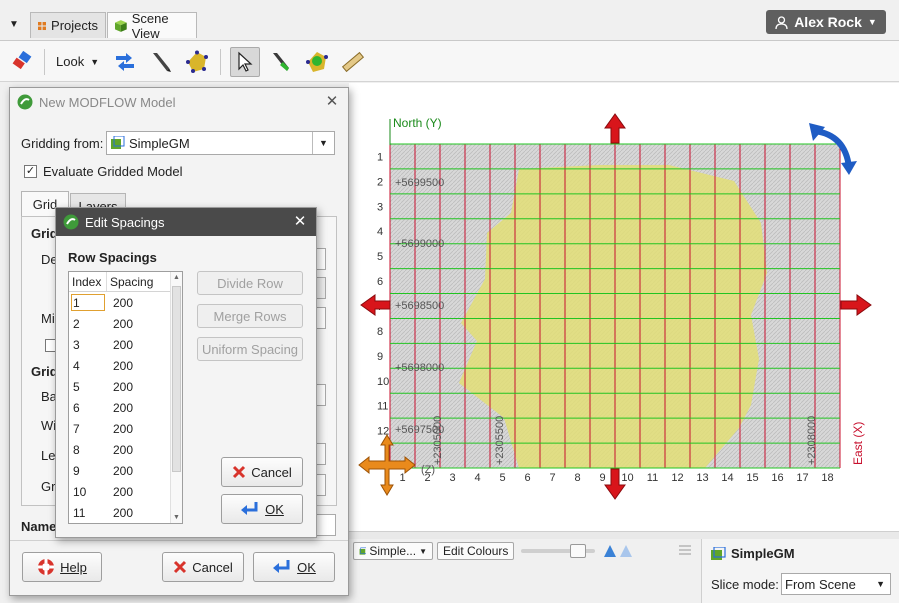 Image resolution: width=899 pixels, height=603 pixels. I want to click on ruler-tool-button, so click(353, 62).